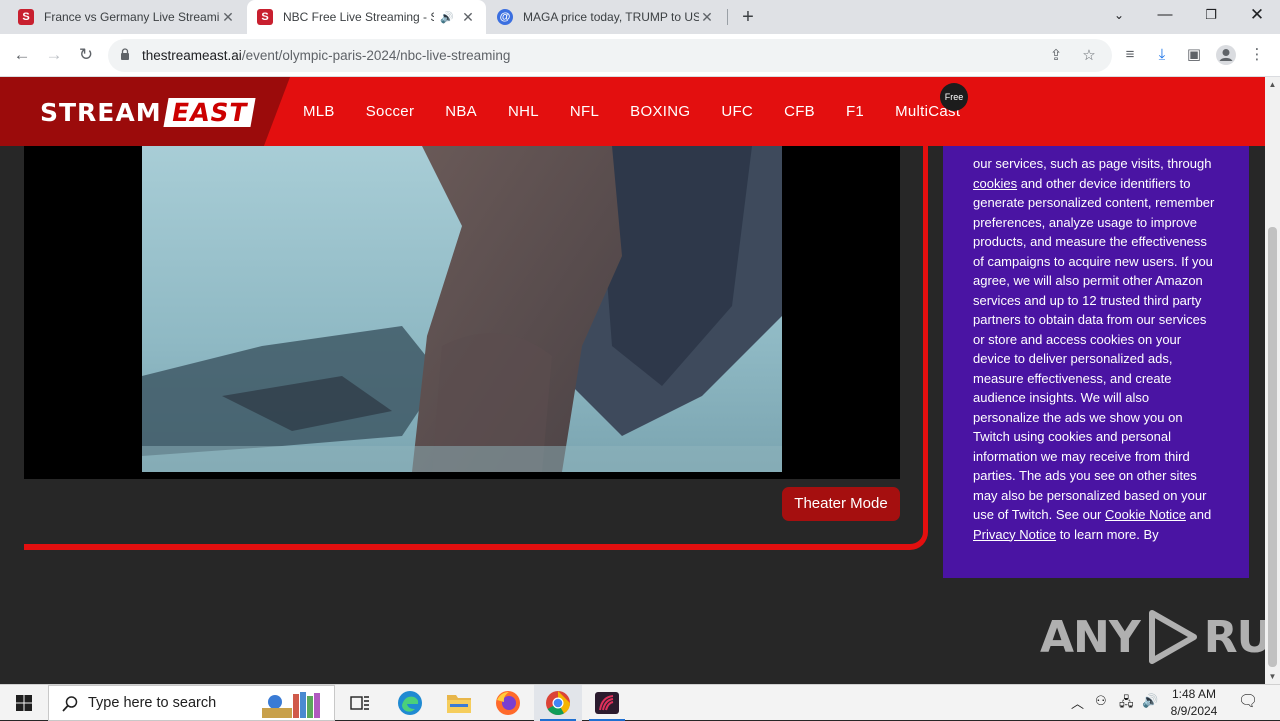 The image size is (1280, 721). I want to click on back-icon: ←, so click(22, 56).